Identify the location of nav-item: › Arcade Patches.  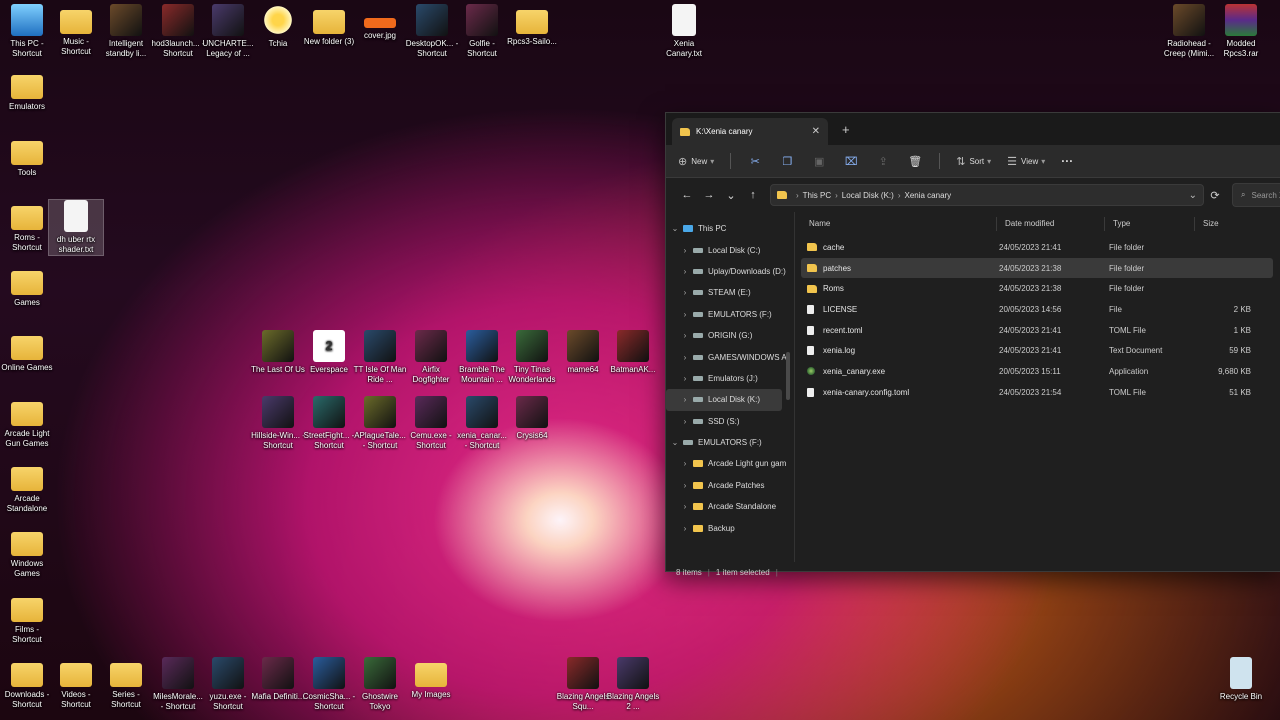
(730, 485).